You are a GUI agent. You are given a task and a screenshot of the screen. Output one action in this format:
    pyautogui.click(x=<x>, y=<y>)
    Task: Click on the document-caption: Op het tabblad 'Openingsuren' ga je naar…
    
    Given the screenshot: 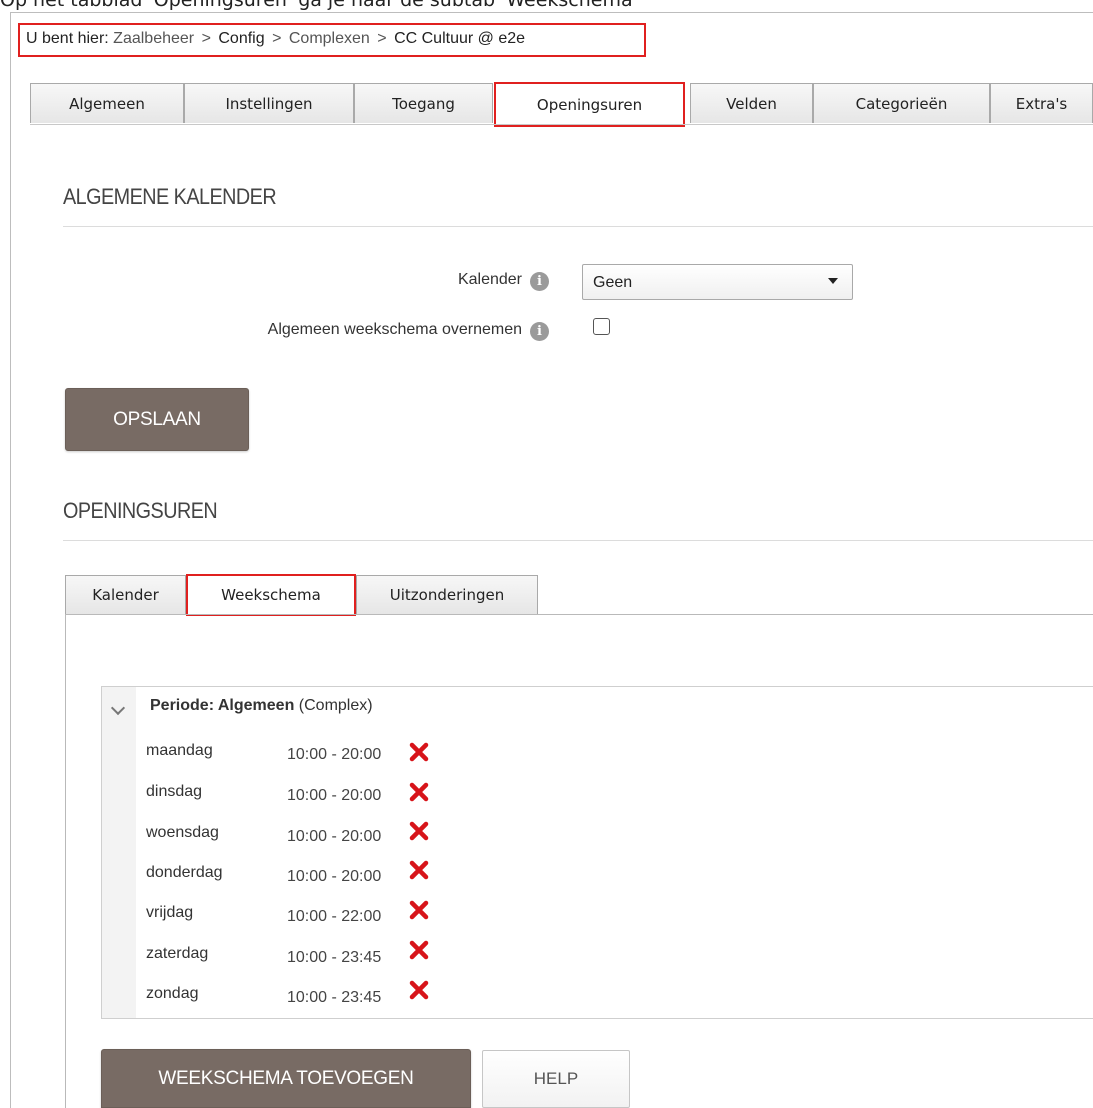 What is the action you would take?
    pyautogui.click(x=319, y=5)
    